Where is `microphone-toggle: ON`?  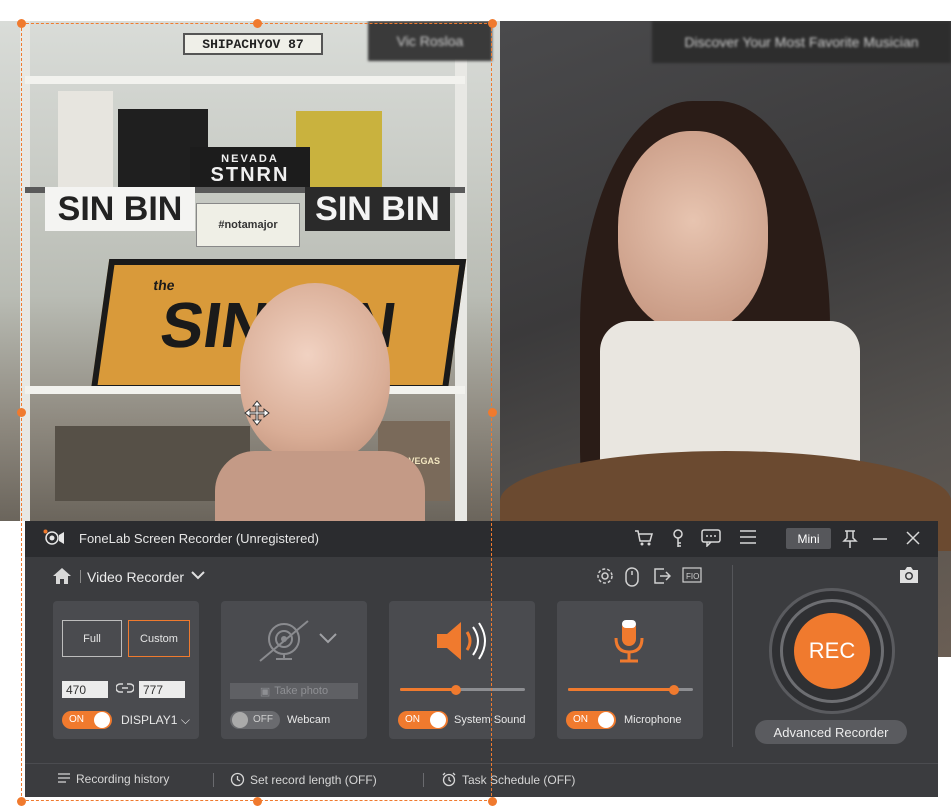
microphone-toggle: ON is located at coordinates (591, 720).